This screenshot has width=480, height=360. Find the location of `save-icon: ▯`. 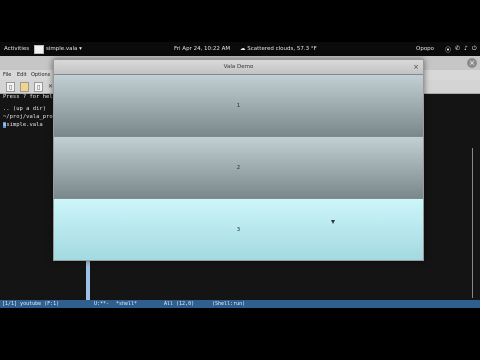

save-icon: ▯ is located at coordinates (38, 87).